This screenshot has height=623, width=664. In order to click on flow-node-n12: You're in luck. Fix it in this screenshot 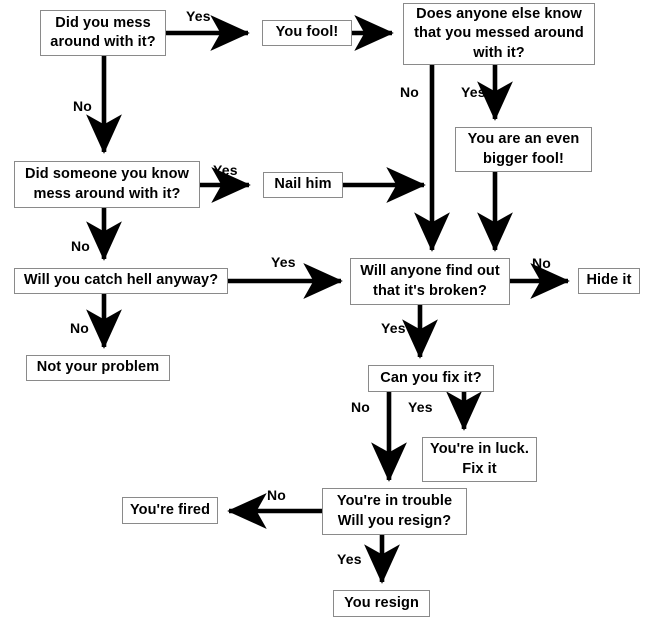, I will do `click(479, 459)`.